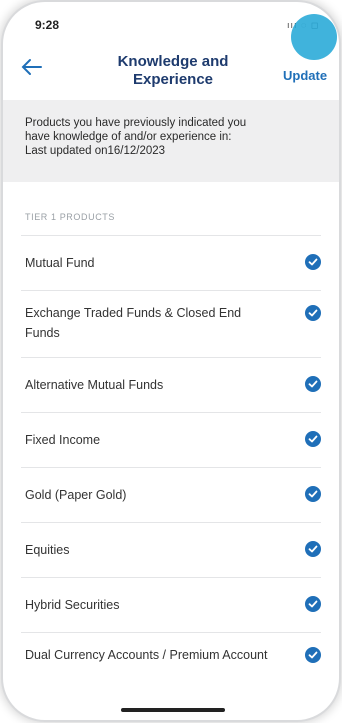  What do you see at coordinates (171, 31) in the screenshot?
I see `status-bar: 9:28 ııı ◌ ◻` at bounding box center [171, 31].